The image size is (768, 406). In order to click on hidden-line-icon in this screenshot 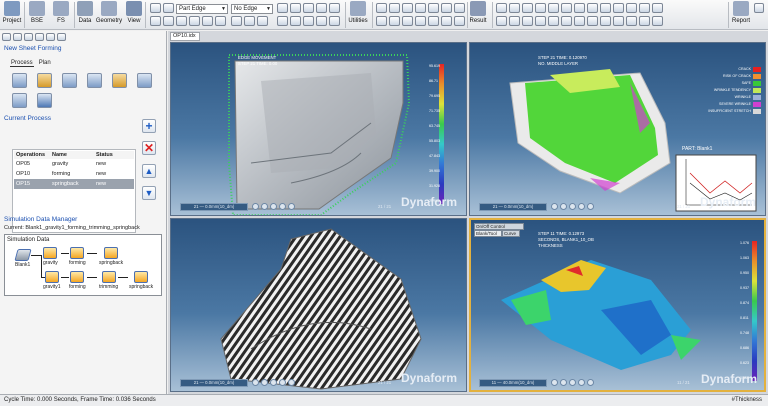, I will do `click(207, 21)`.